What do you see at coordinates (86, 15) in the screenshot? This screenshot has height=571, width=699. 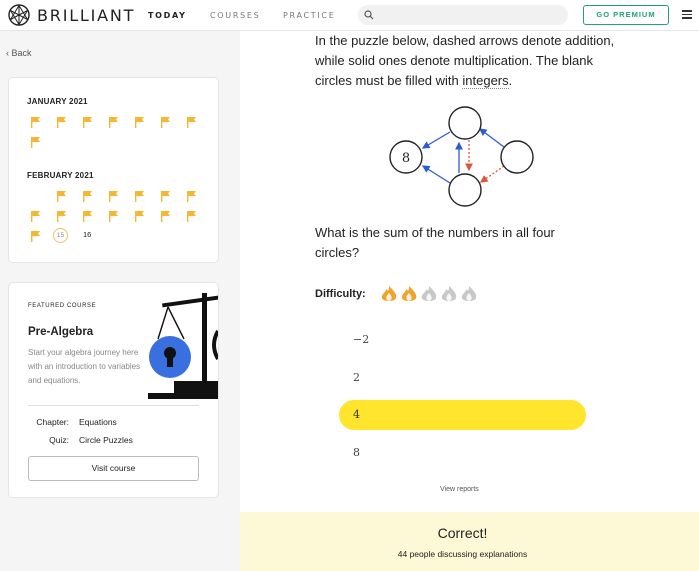 I see `brand-name: BRILLIANT` at bounding box center [86, 15].